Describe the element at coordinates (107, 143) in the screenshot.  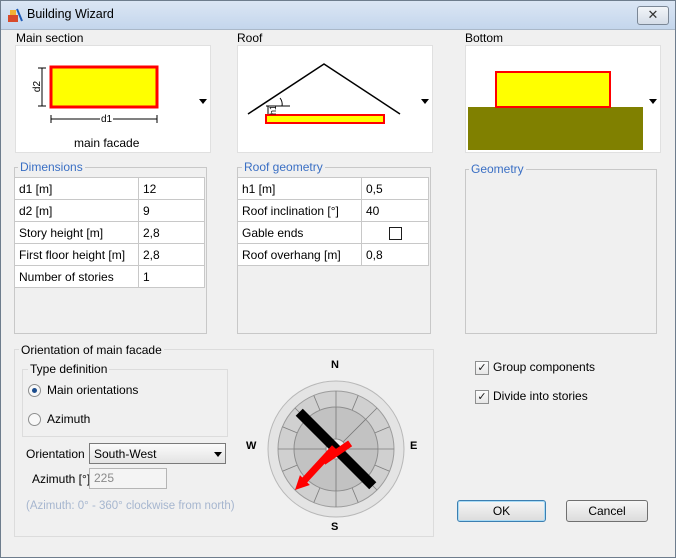
I see `main-facade-caption: main facade` at that location.